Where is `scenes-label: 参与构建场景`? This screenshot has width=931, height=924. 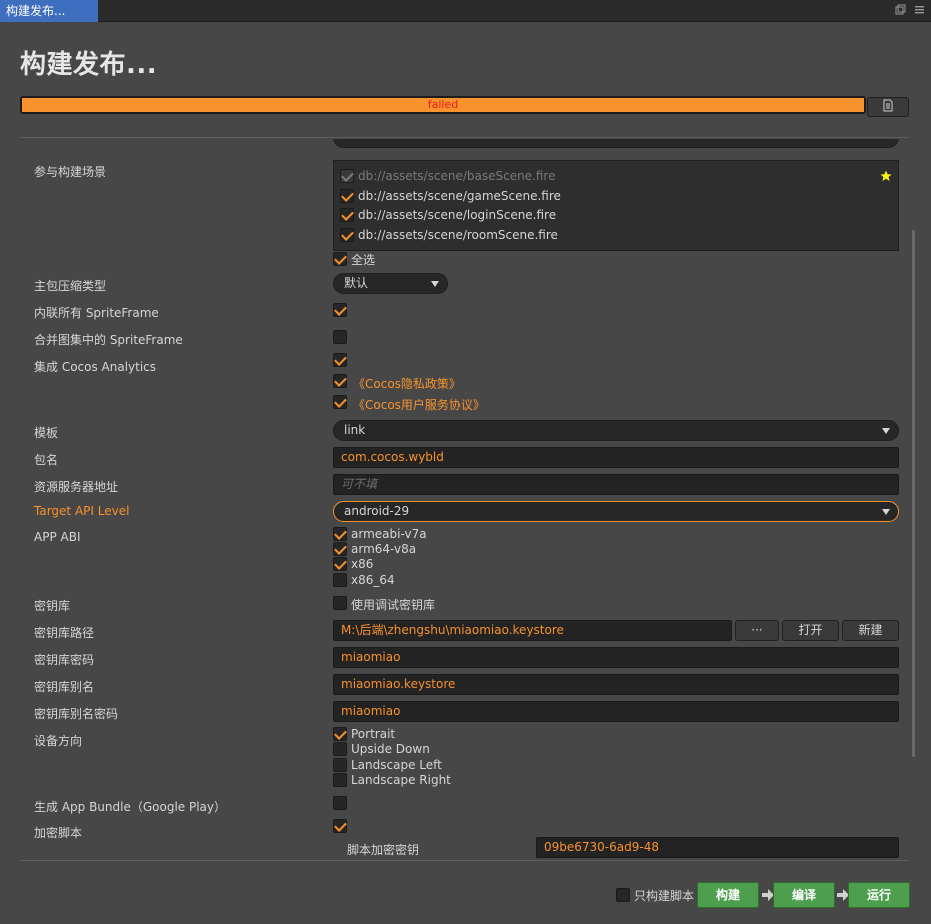 scenes-label: 参与构建场景 is located at coordinates (70, 172).